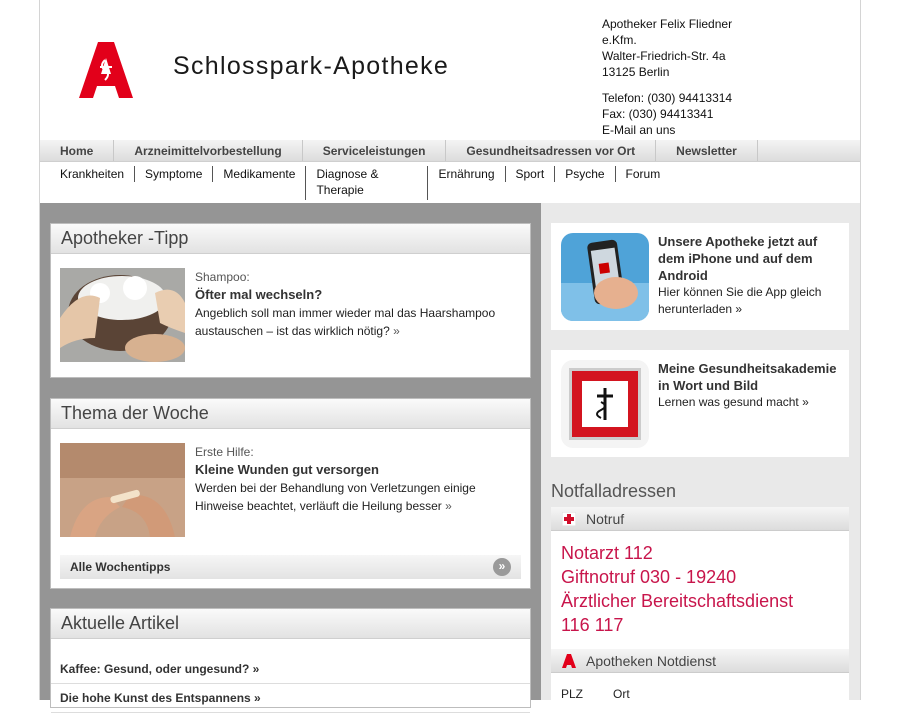 The width and height of the screenshot is (900, 715). I want to click on first-aid-hands-image, so click(122, 490).